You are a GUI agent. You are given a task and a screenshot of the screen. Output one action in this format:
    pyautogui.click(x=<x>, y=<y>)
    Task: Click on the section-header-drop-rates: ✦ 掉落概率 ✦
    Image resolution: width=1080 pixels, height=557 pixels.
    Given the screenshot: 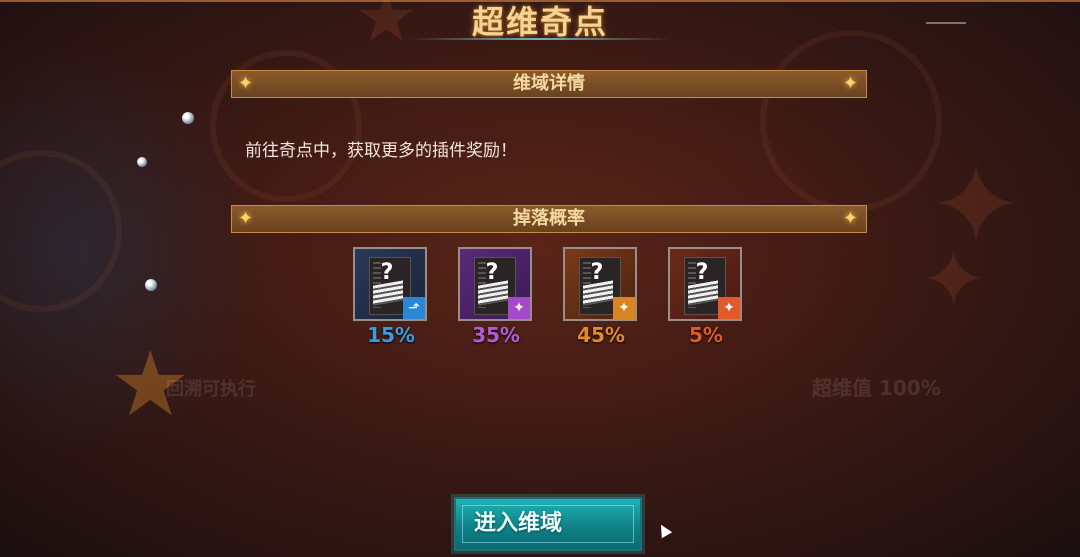 What is the action you would take?
    pyautogui.click(x=549, y=219)
    